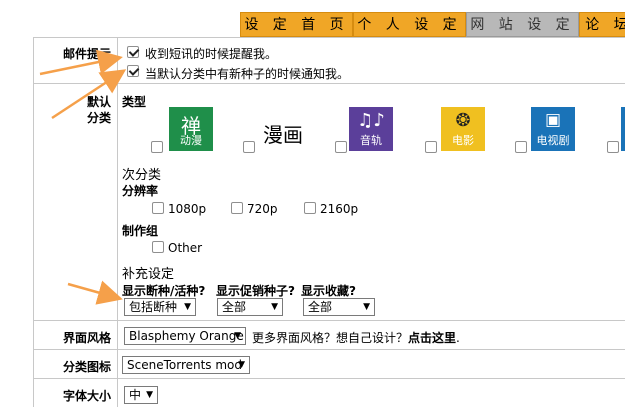 Image resolution: width=625 pixels, height=407 pixels. What do you see at coordinates (133, 52) in the screenshot?
I see `sms-notify-checkbox` at bounding box center [133, 52].